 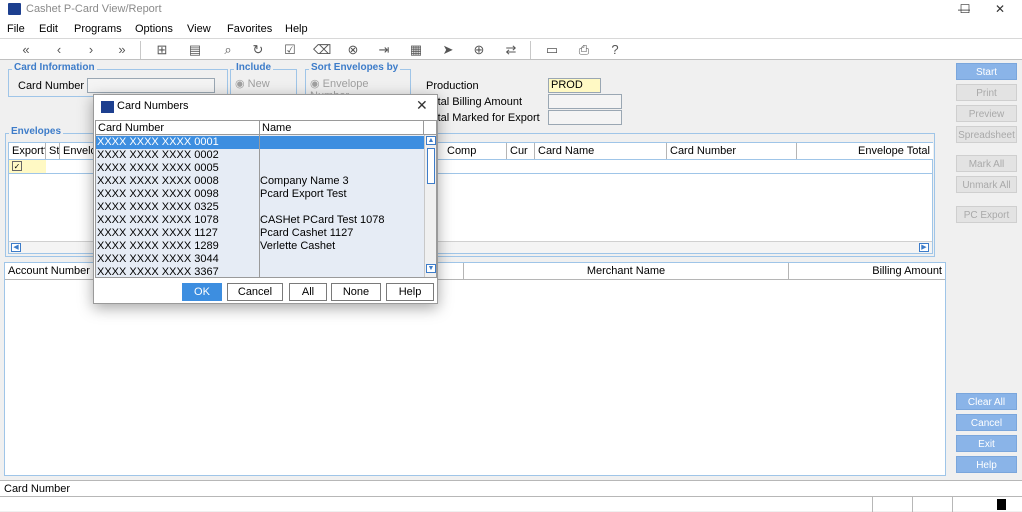 What do you see at coordinates (158, 194) in the screenshot?
I see `list-item-card-number: XXXX XXXX XXXX 0098` at bounding box center [158, 194].